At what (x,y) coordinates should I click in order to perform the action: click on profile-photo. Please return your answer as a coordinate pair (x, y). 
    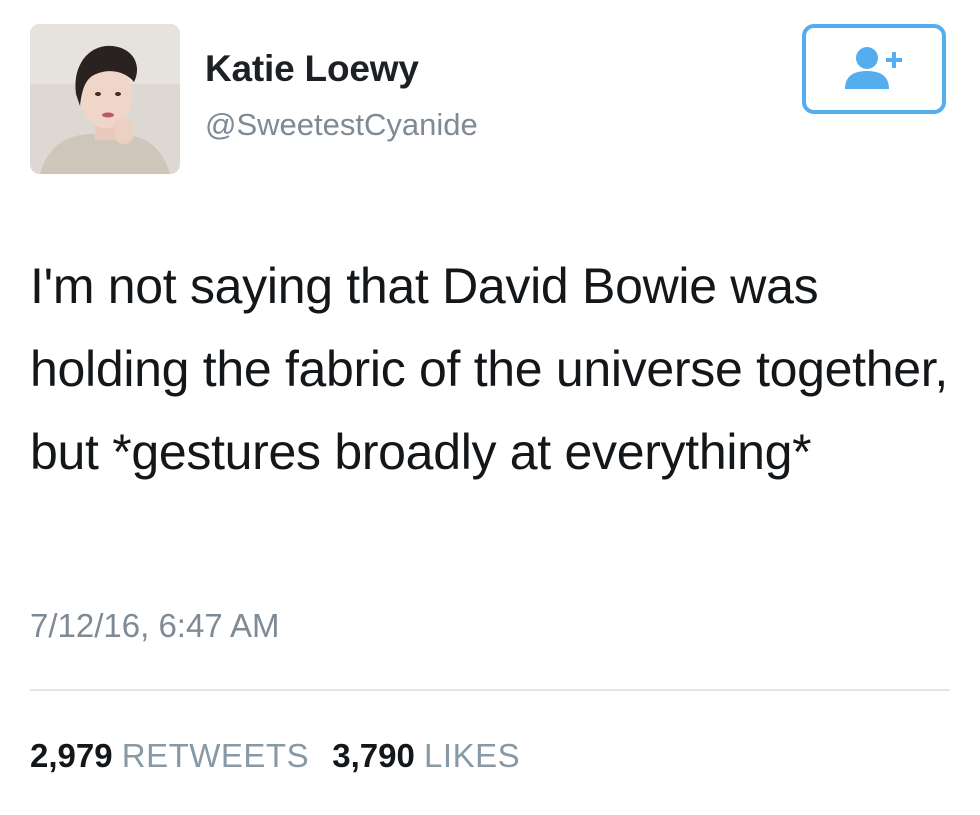
    Looking at the image, I should click on (105, 99).